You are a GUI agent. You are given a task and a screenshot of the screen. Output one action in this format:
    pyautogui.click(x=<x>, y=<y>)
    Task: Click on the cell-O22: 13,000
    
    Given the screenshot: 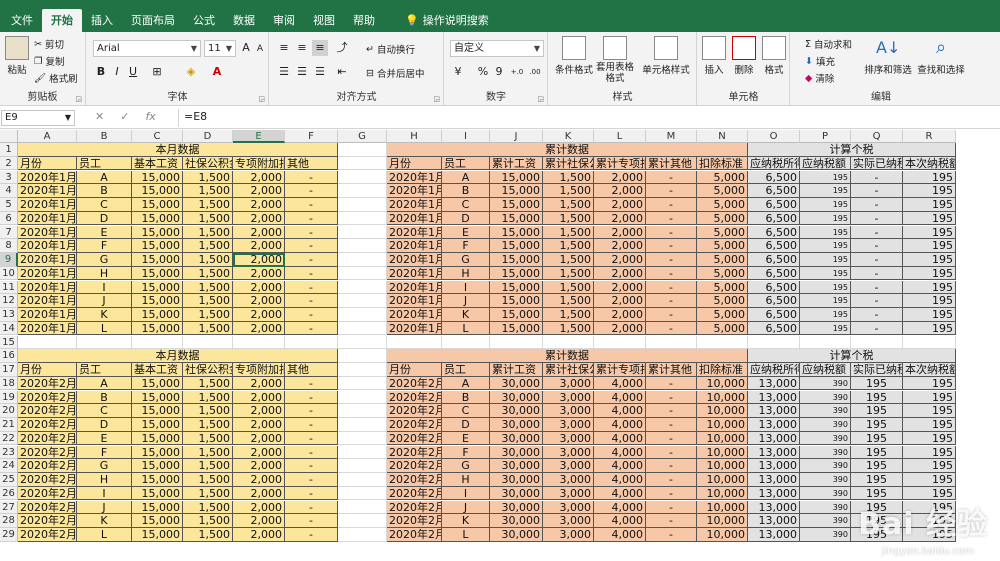 What is the action you would take?
    pyautogui.click(x=774, y=438)
    